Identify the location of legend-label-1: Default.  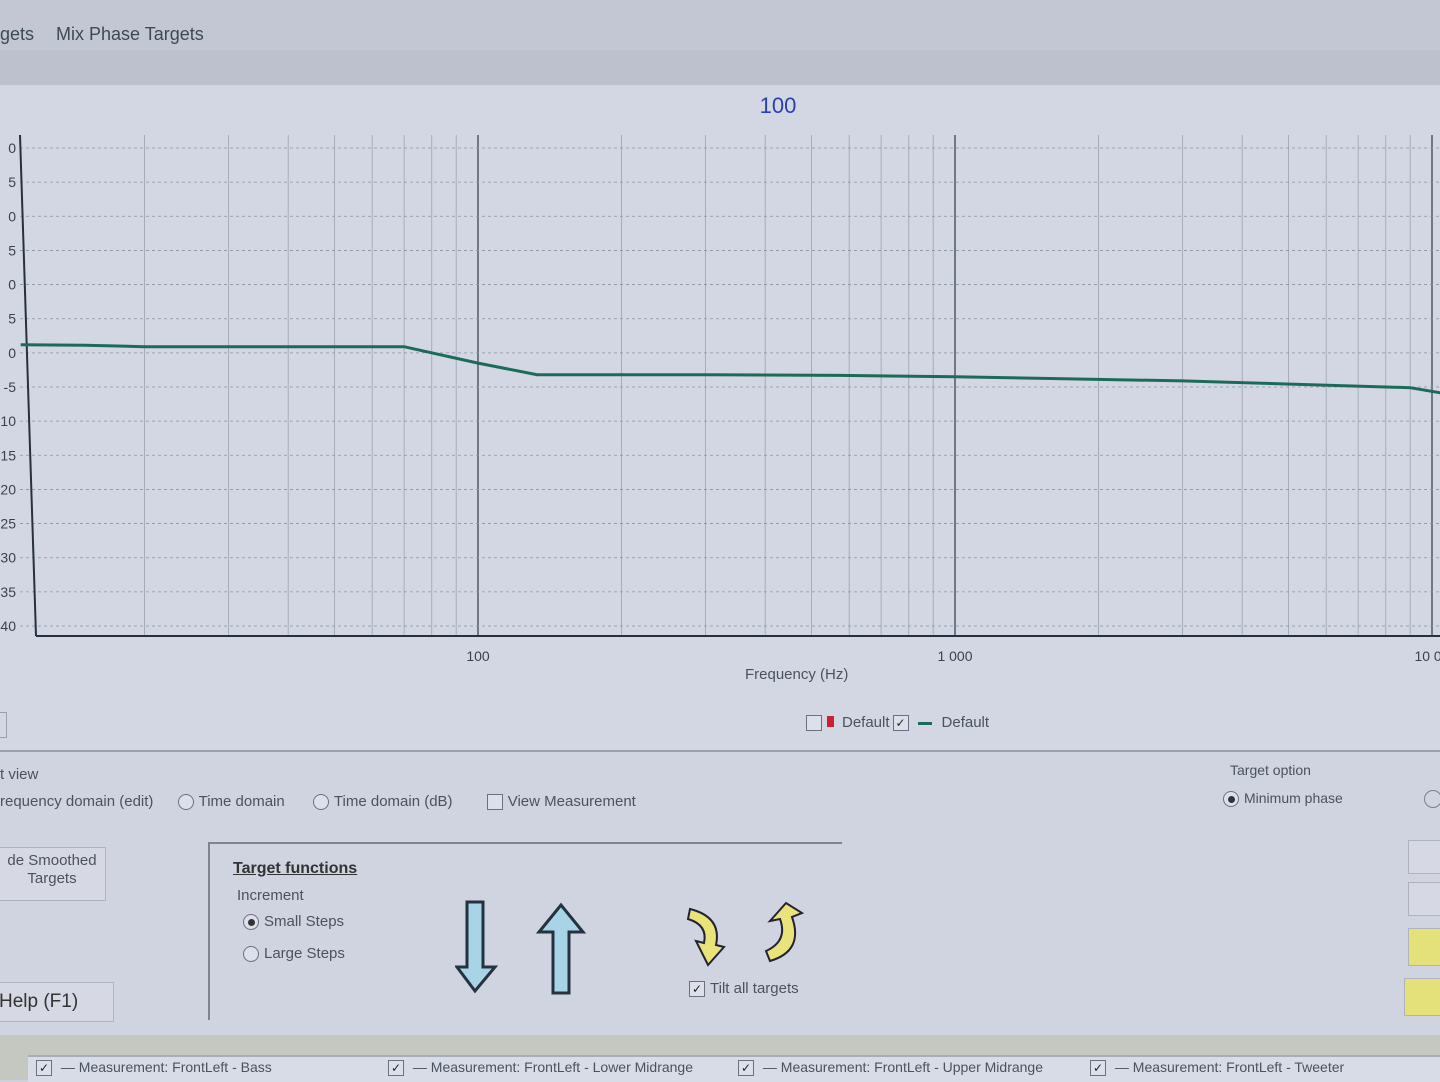
(866, 722).